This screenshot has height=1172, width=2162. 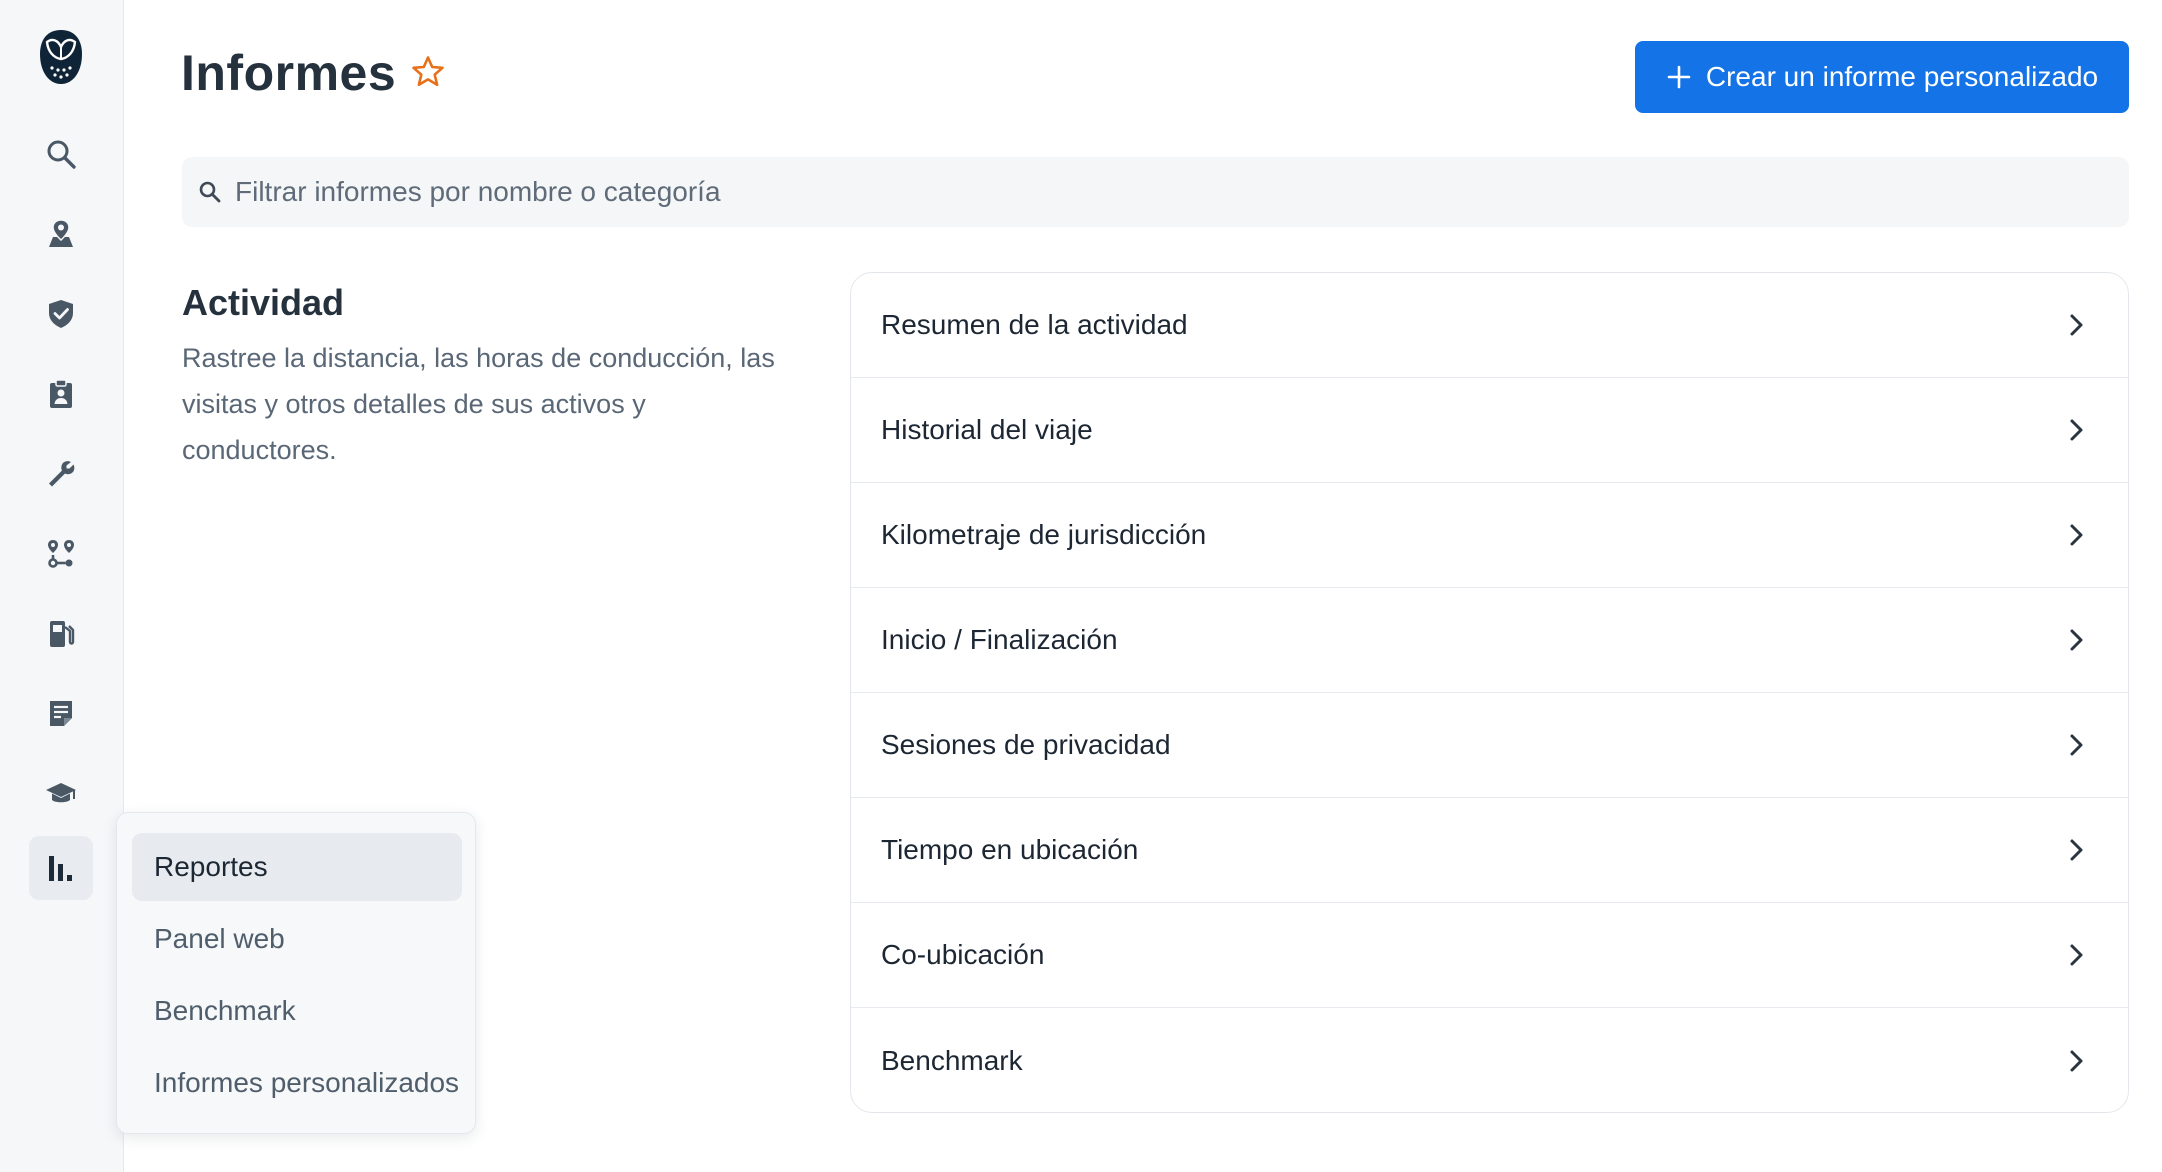 I want to click on flyout-item-panel-web: Panel web, so click(x=297, y=939).